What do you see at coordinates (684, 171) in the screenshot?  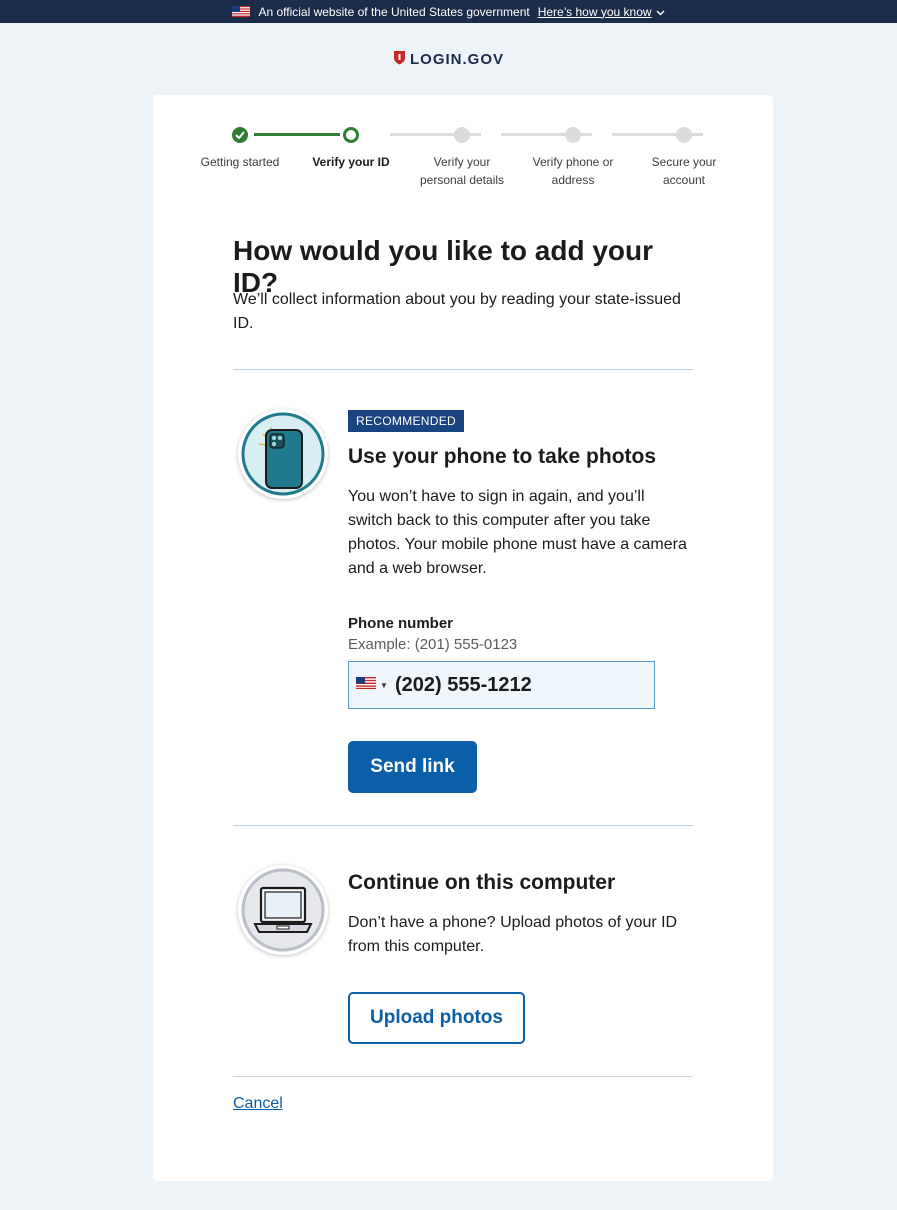 I see `step-label: Secure your account` at bounding box center [684, 171].